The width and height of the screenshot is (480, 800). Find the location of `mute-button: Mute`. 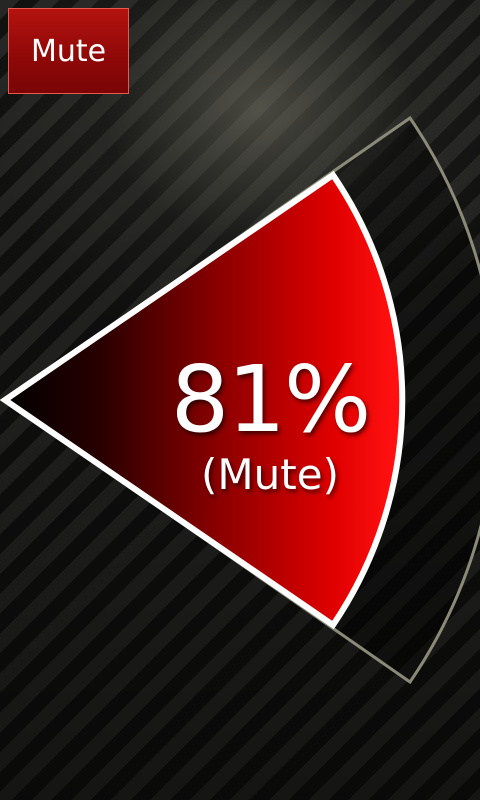

mute-button: Mute is located at coordinates (68, 51).